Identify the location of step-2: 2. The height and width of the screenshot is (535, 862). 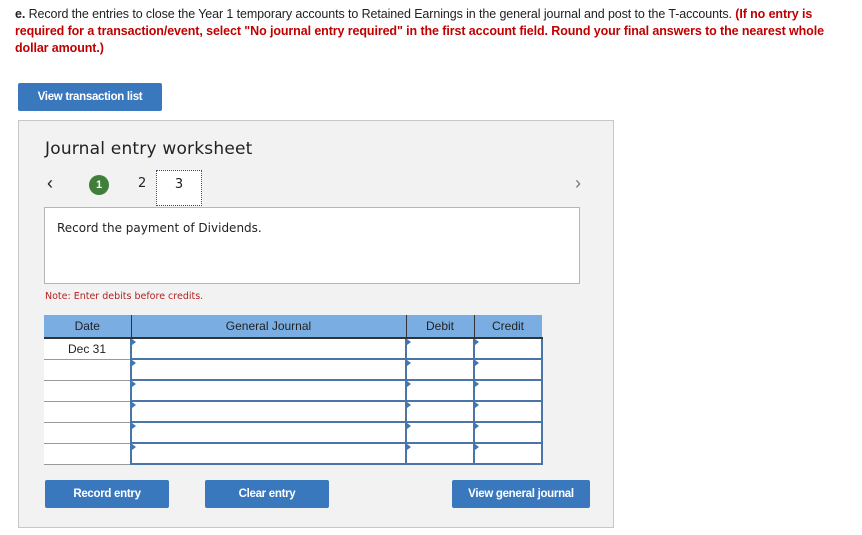
(142, 183).